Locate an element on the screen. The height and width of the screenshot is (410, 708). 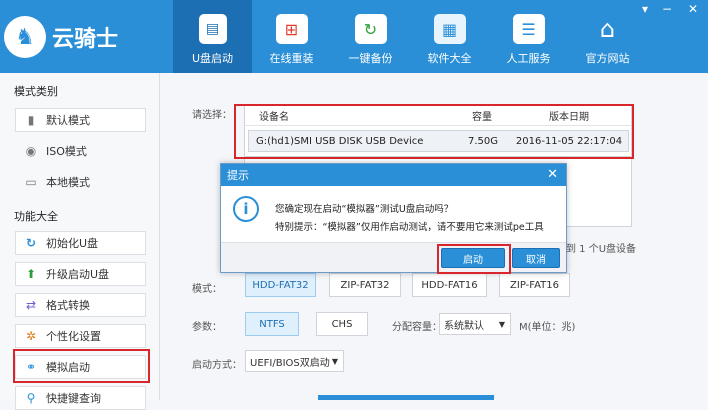
dropdown-menu-icon: ▾ is located at coordinates (645, 9).